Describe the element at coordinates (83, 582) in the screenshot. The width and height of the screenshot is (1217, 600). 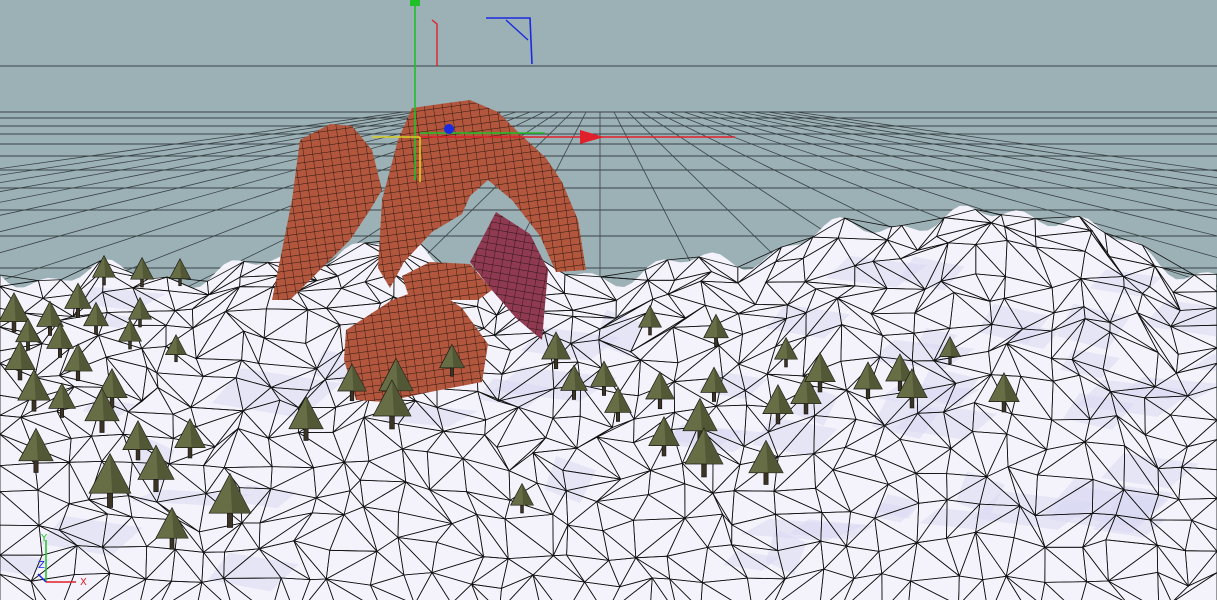
I see `corner-x-label: X` at that location.